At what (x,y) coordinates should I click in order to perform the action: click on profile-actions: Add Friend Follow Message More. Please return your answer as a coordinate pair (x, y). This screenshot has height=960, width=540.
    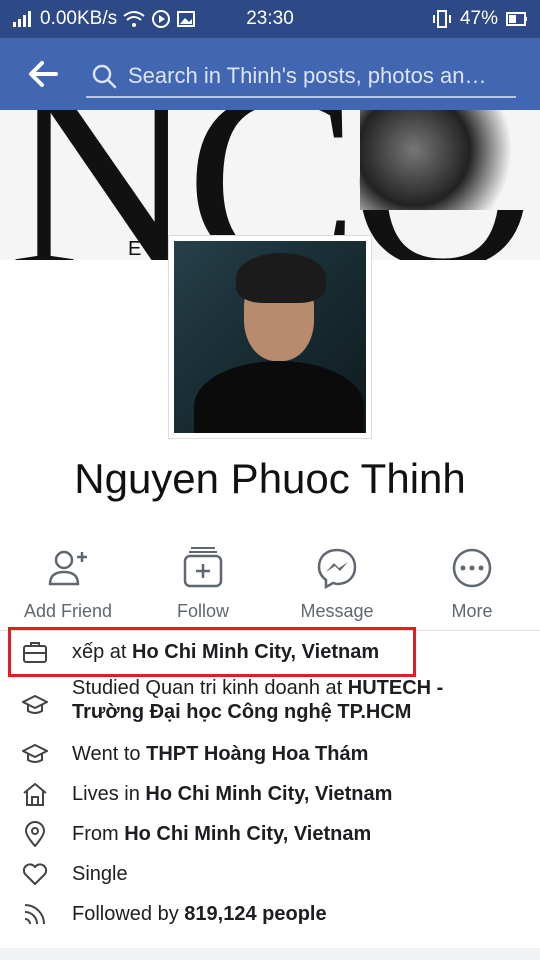
    Looking at the image, I should click on (270, 585).